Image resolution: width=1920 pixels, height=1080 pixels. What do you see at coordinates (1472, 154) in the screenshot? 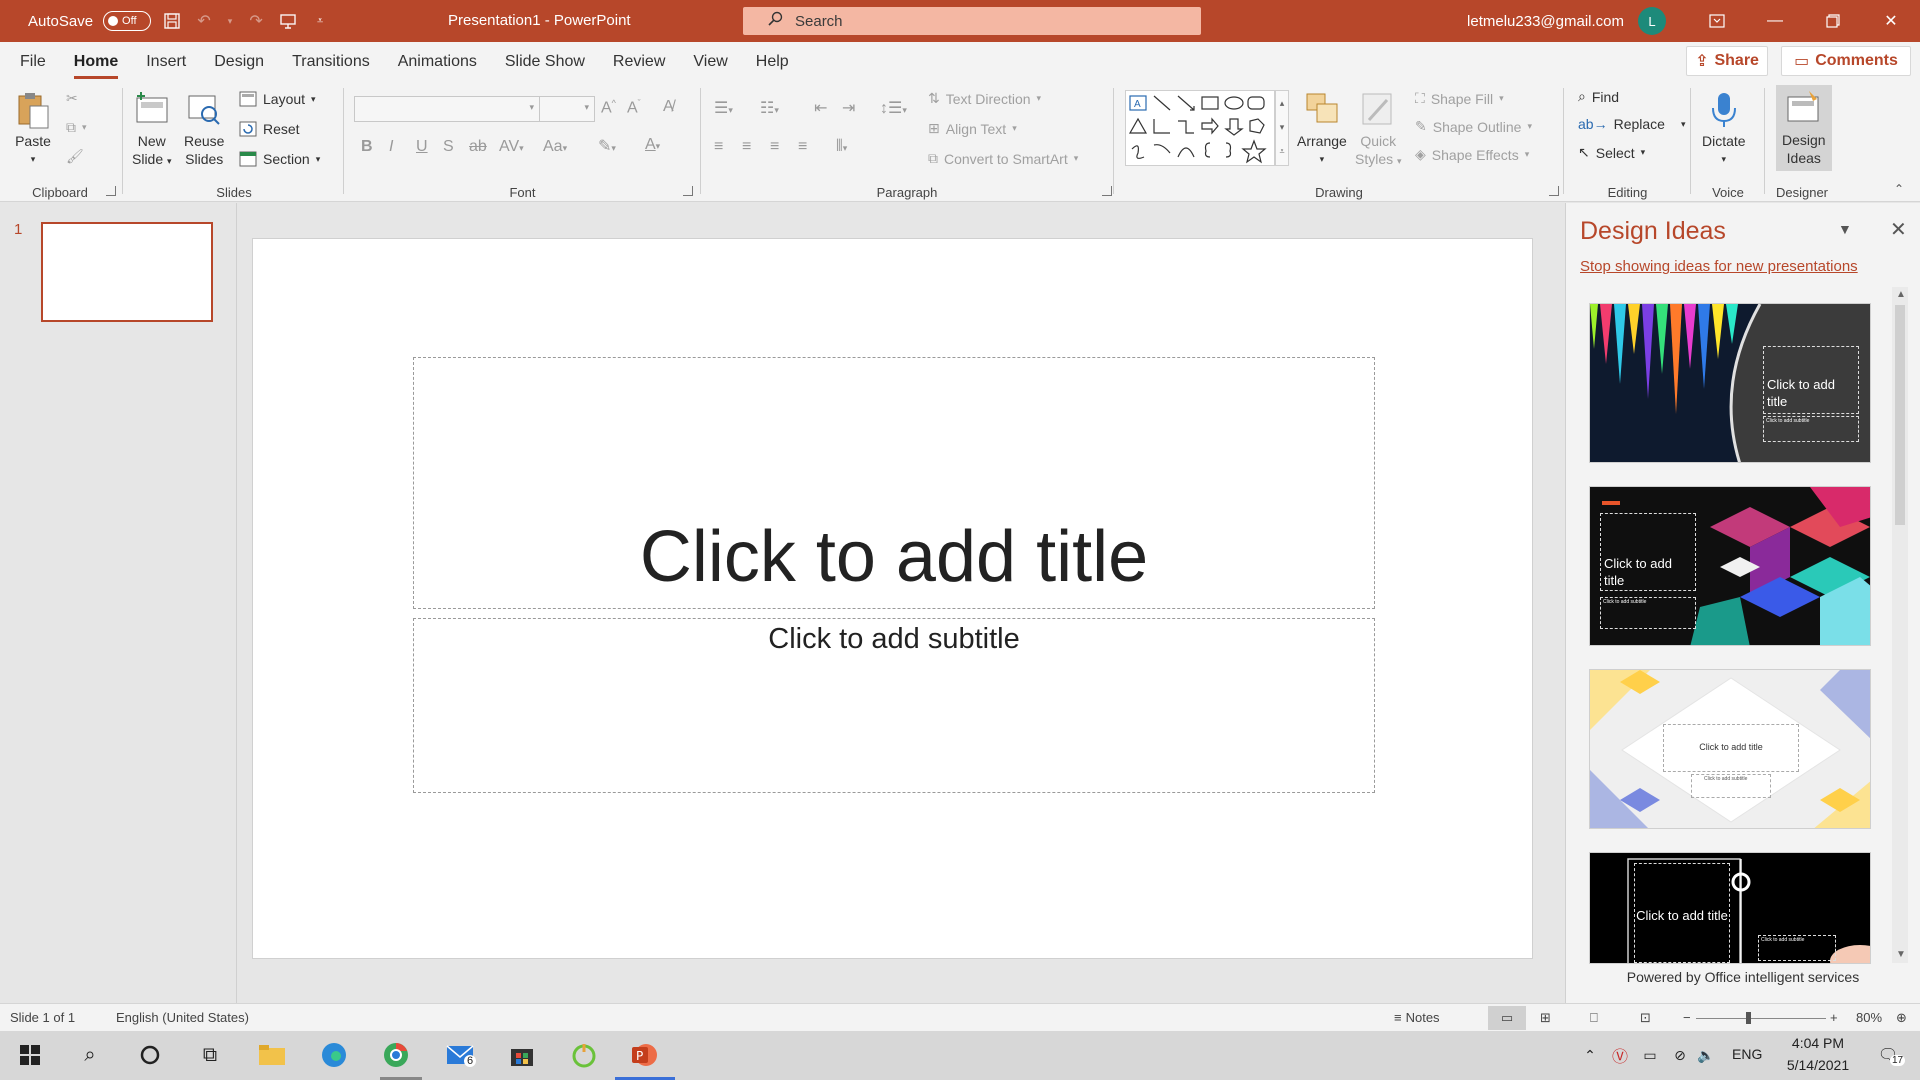
I see `shape-effects-button: ◈ Shape Effects ▾` at bounding box center [1472, 154].